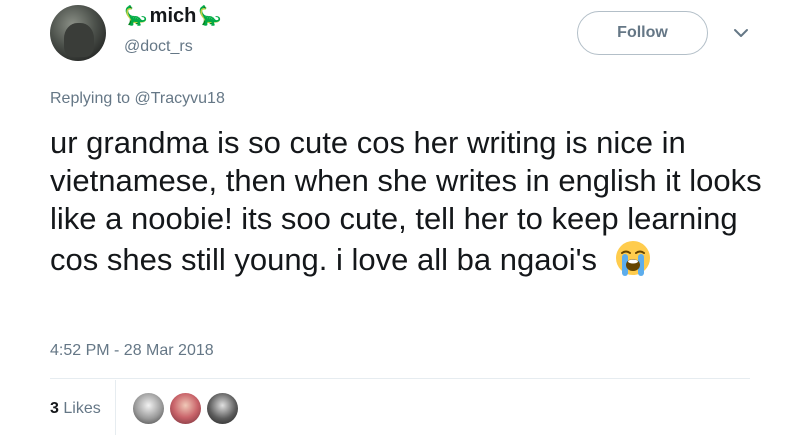 The image size is (800, 435). What do you see at coordinates (633, 258) in the screenshot?
I see `loudly-crying-face-icon` at bounding box center [633, 258].